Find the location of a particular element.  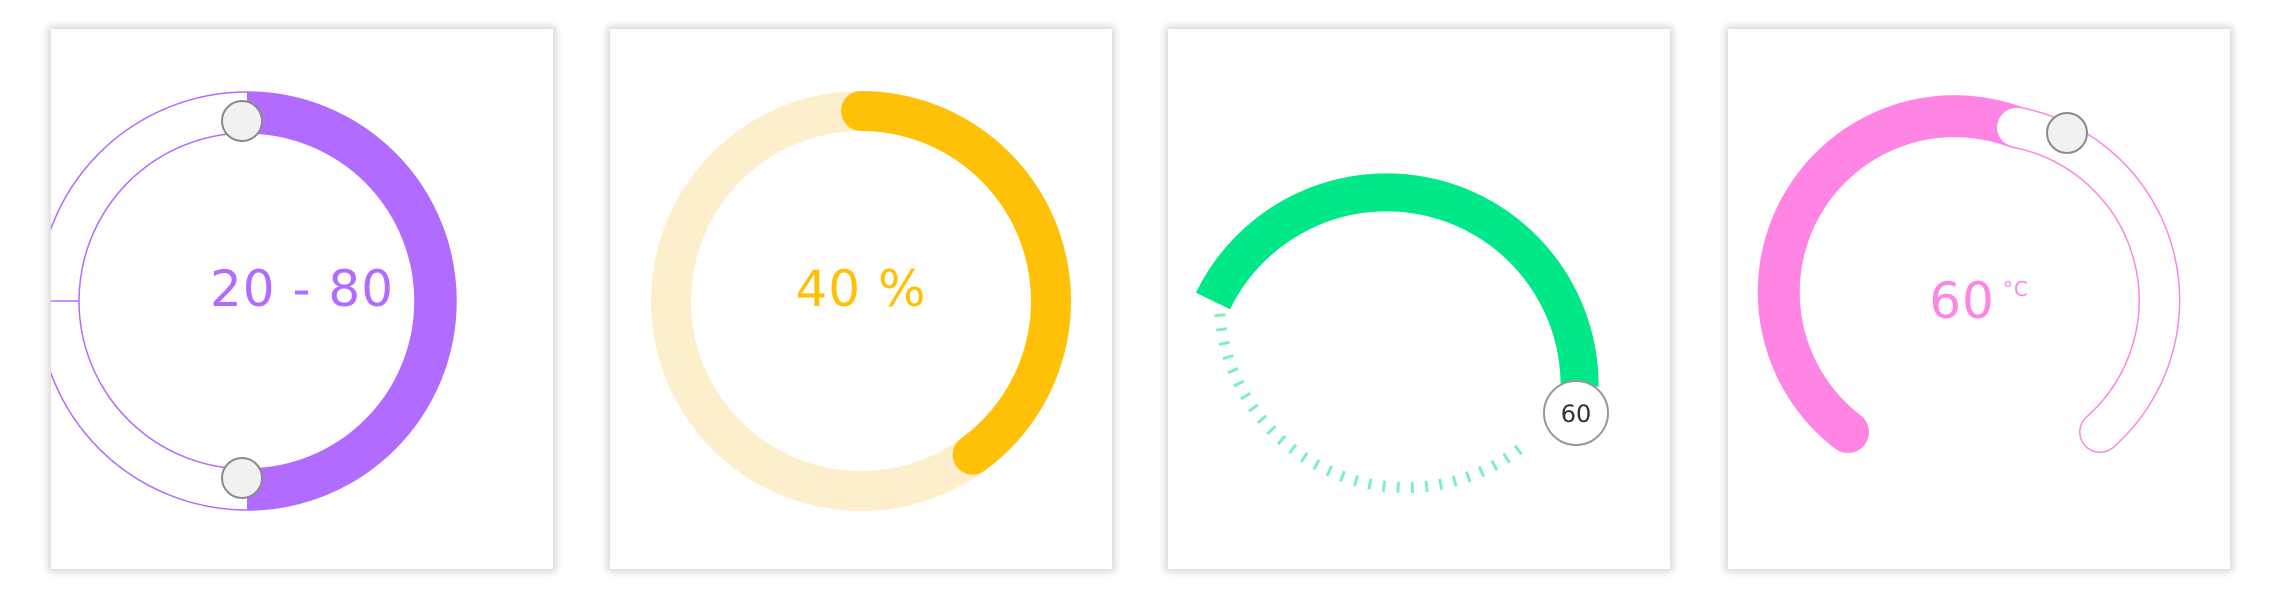

percent-value-text: 40 % is located at coordinates (861, 289).